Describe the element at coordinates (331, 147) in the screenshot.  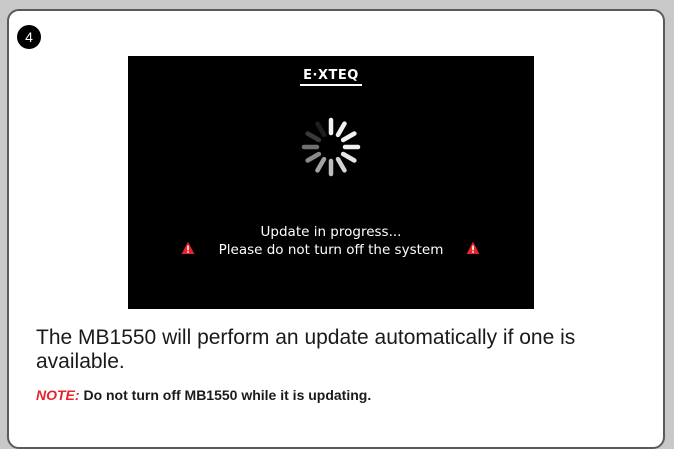
I see `loading-spinner-icon` at that location.